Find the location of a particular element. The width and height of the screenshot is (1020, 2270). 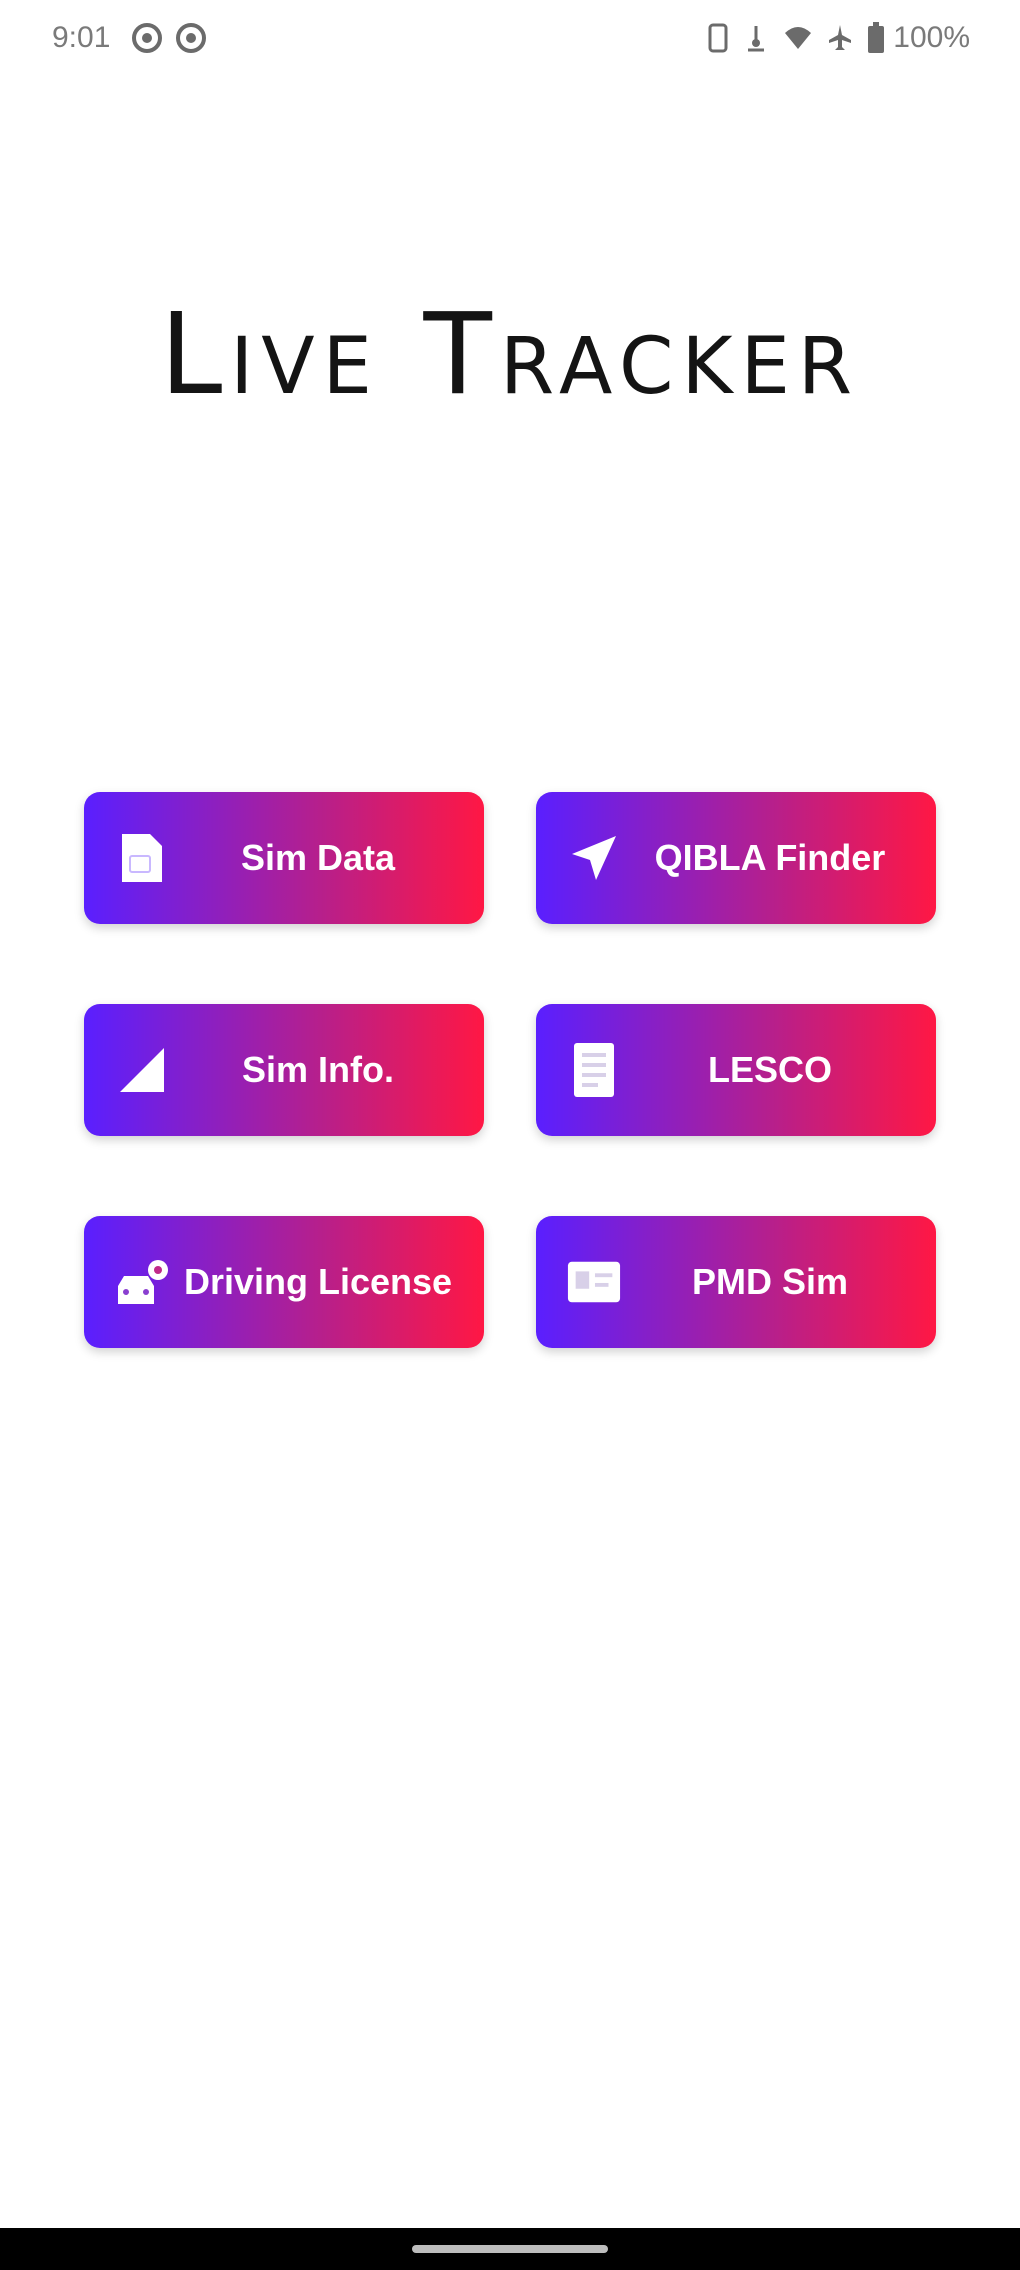

qibla-finder-button: QIBLA Finder is located at coordinates (736, 858).